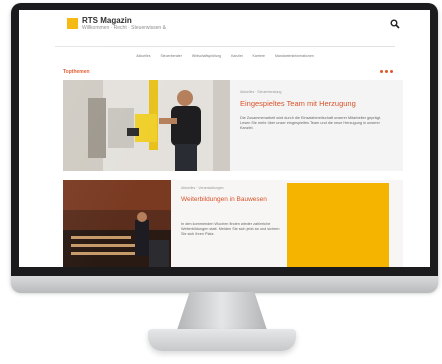  I want to click on worker-photo, so click(146, 125).